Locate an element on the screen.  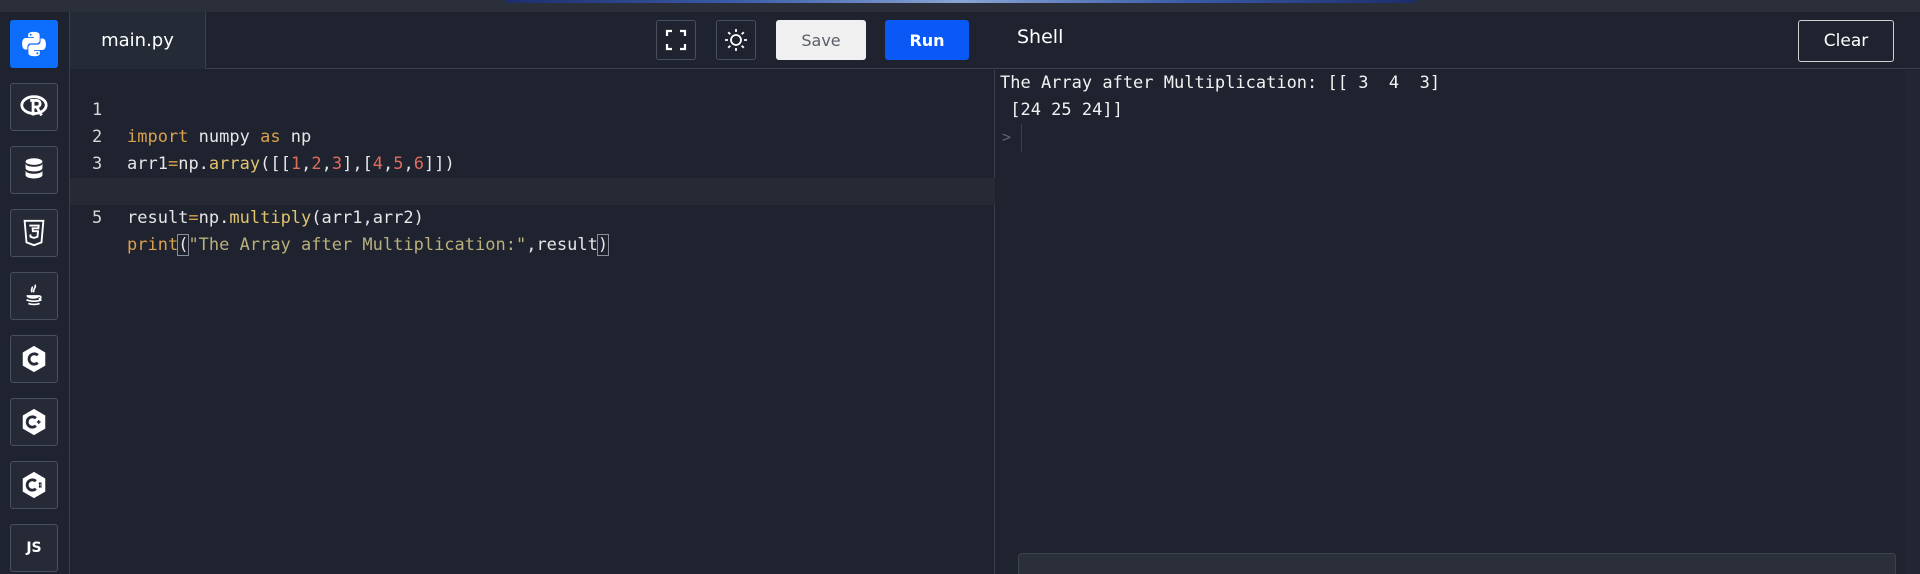
sidebar-item-javascript: JS is located at coordinates (34, 548).